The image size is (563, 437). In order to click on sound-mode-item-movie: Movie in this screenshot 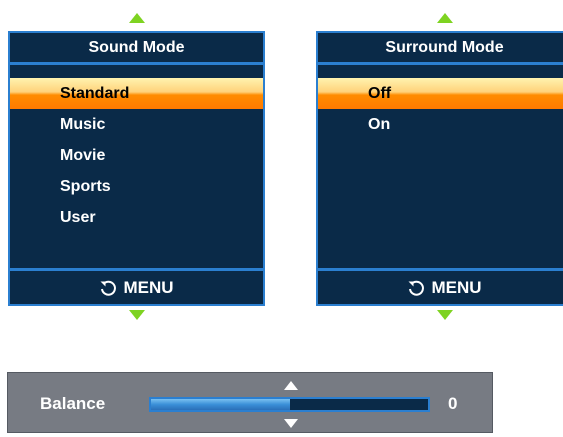, I will do `click(136, 155)`.